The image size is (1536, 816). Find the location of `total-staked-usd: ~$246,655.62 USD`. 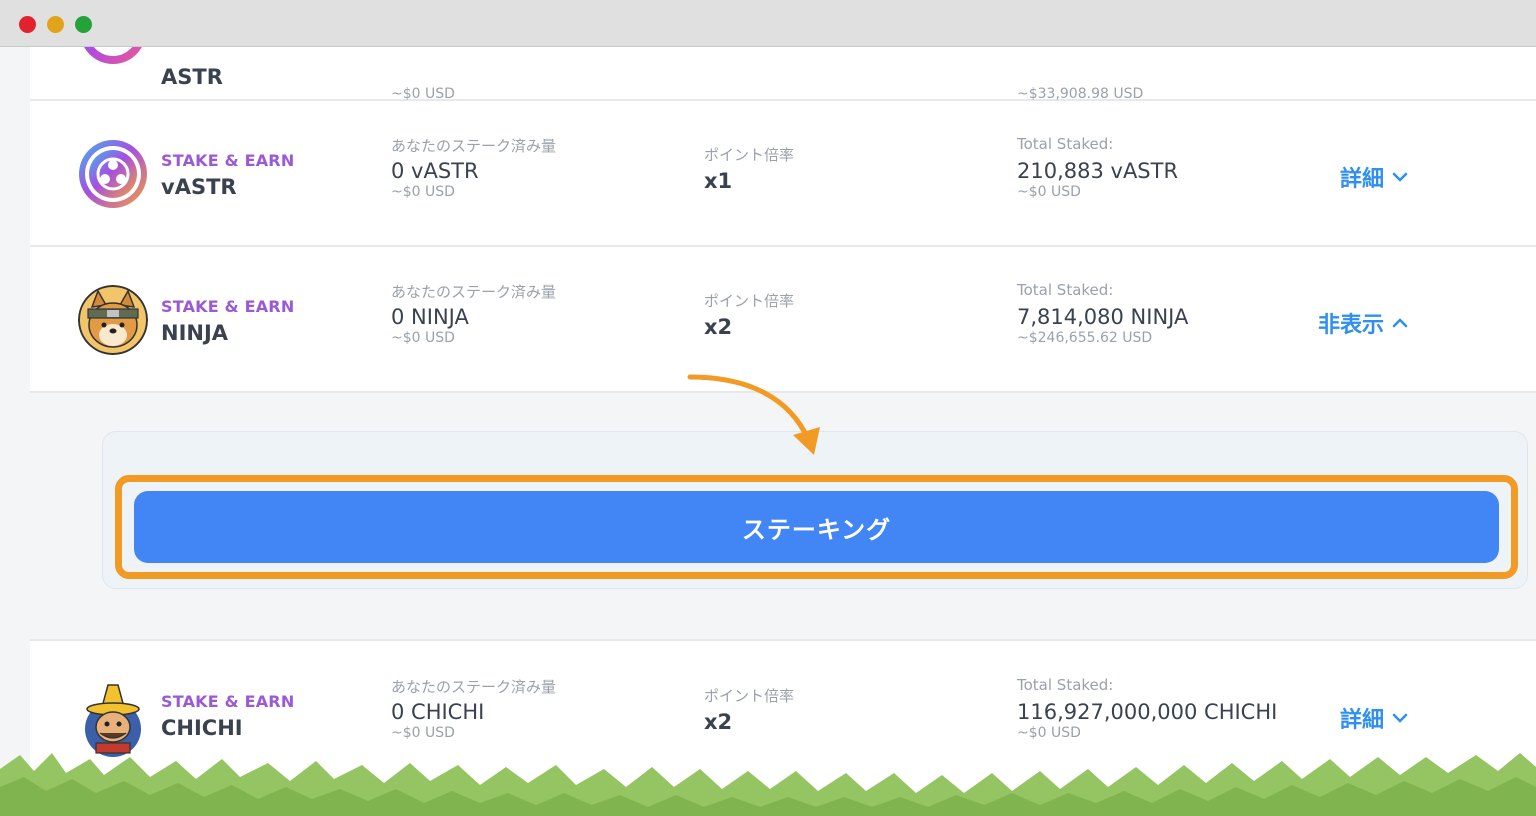

total-staked-usd: ~$246,655.62 USD is located at coordinates (1085, 338).